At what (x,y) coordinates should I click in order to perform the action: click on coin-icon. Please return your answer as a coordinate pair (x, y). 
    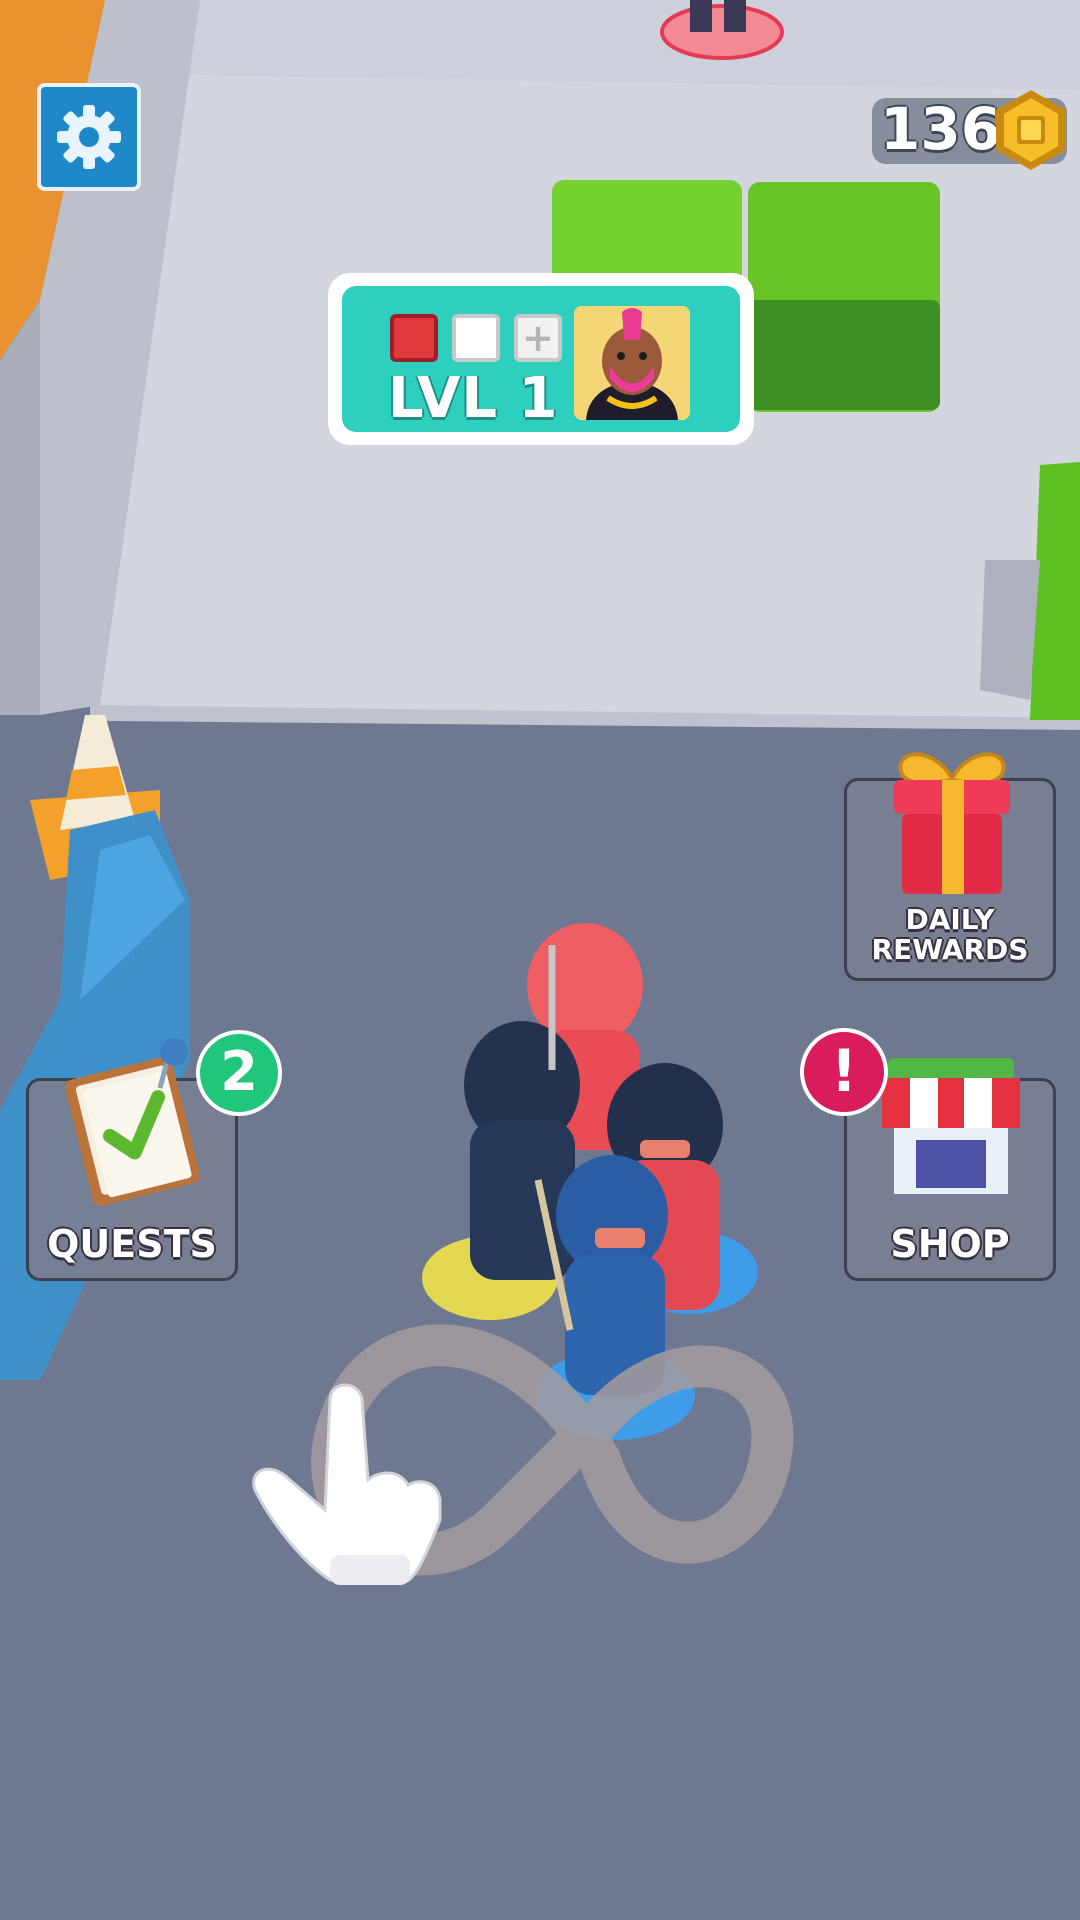
    Looking at the image, I should click on (1031, 130).